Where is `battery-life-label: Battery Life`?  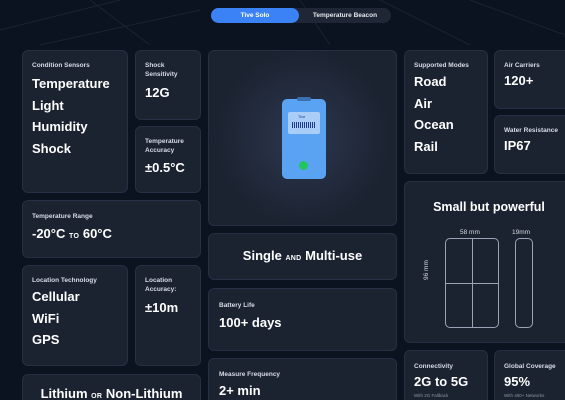 battery-life-label: Battery Life is located at coordinates (237, 305).